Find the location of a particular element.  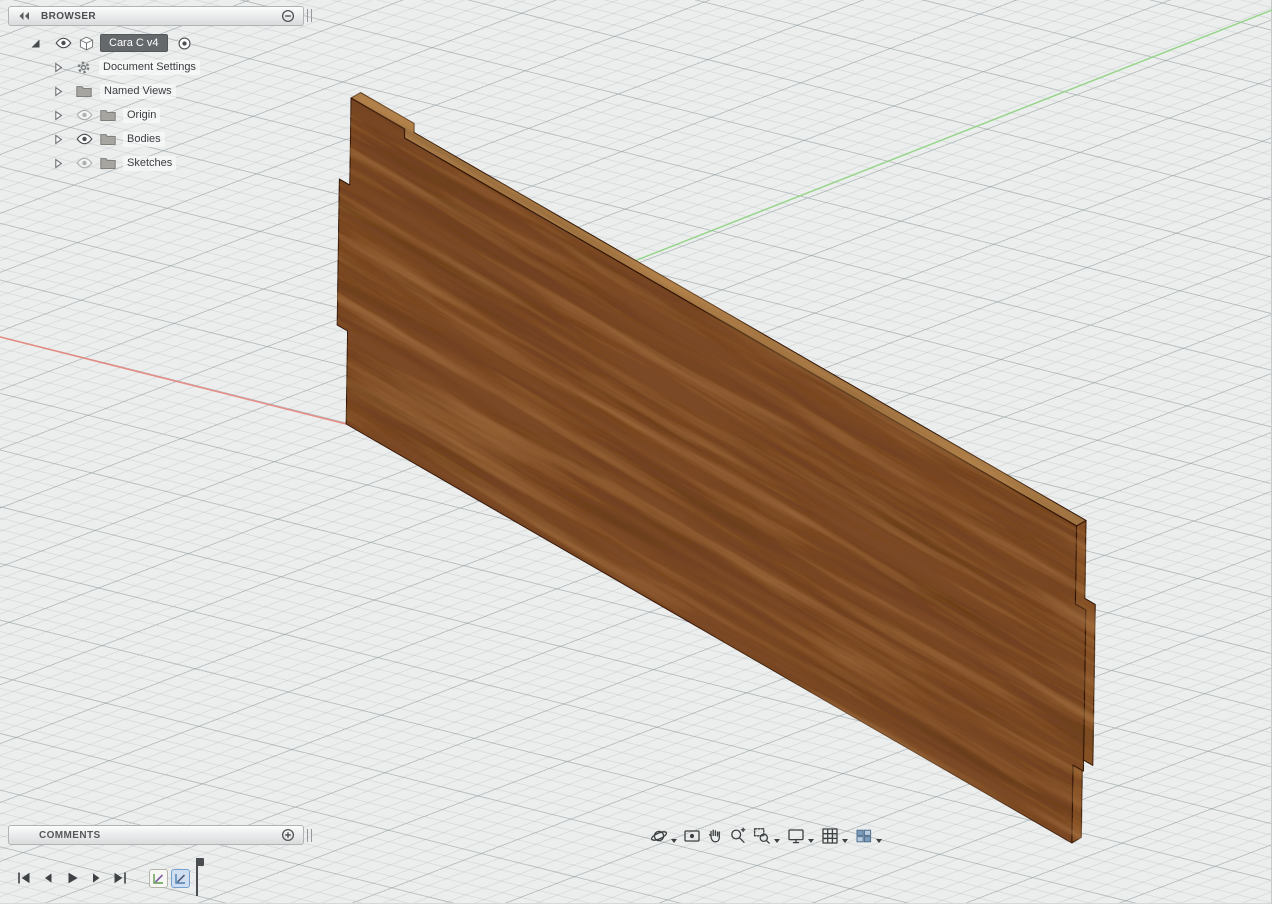

activate-component-radio-icon is located at coordinates (184, 43).